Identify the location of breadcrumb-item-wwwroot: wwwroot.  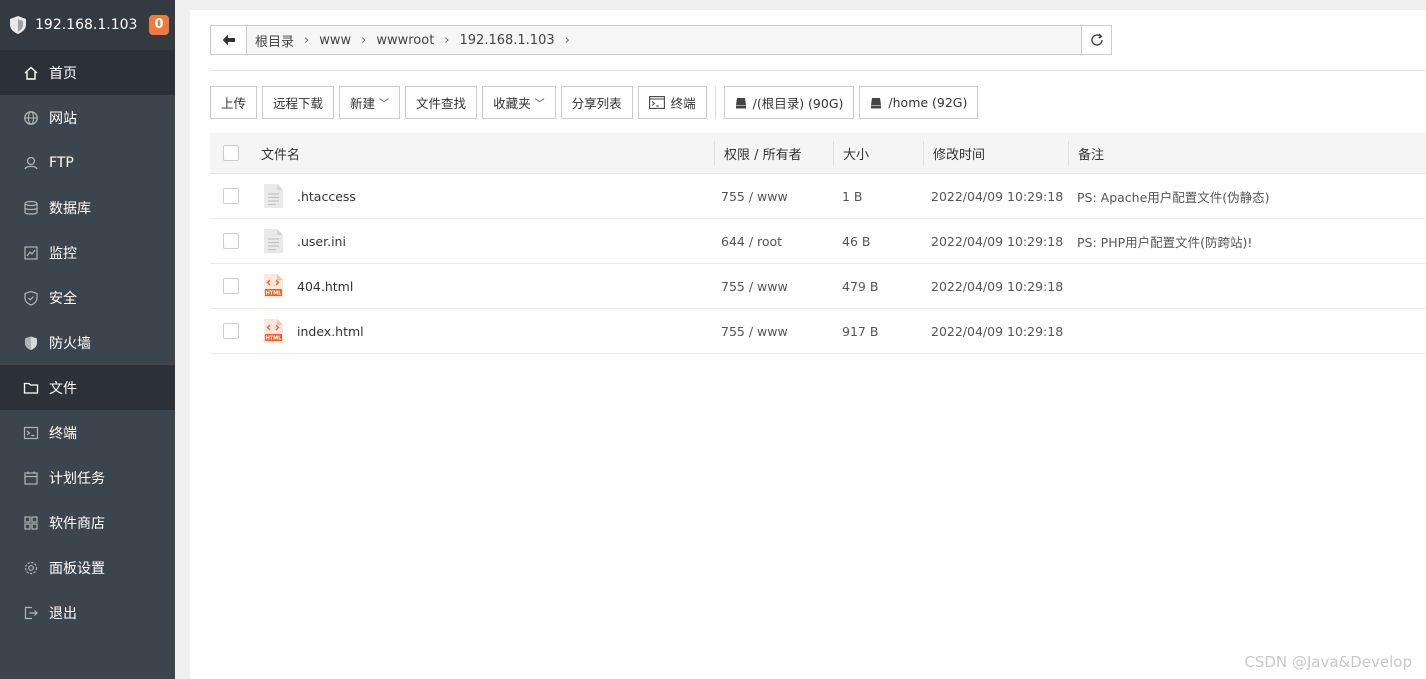
(408, 40).